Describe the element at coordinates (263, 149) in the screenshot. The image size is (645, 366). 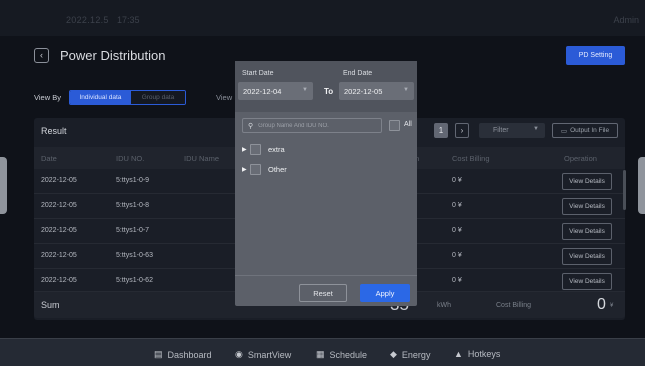
I see `tree-item-extra: ▶ extra` at that location.